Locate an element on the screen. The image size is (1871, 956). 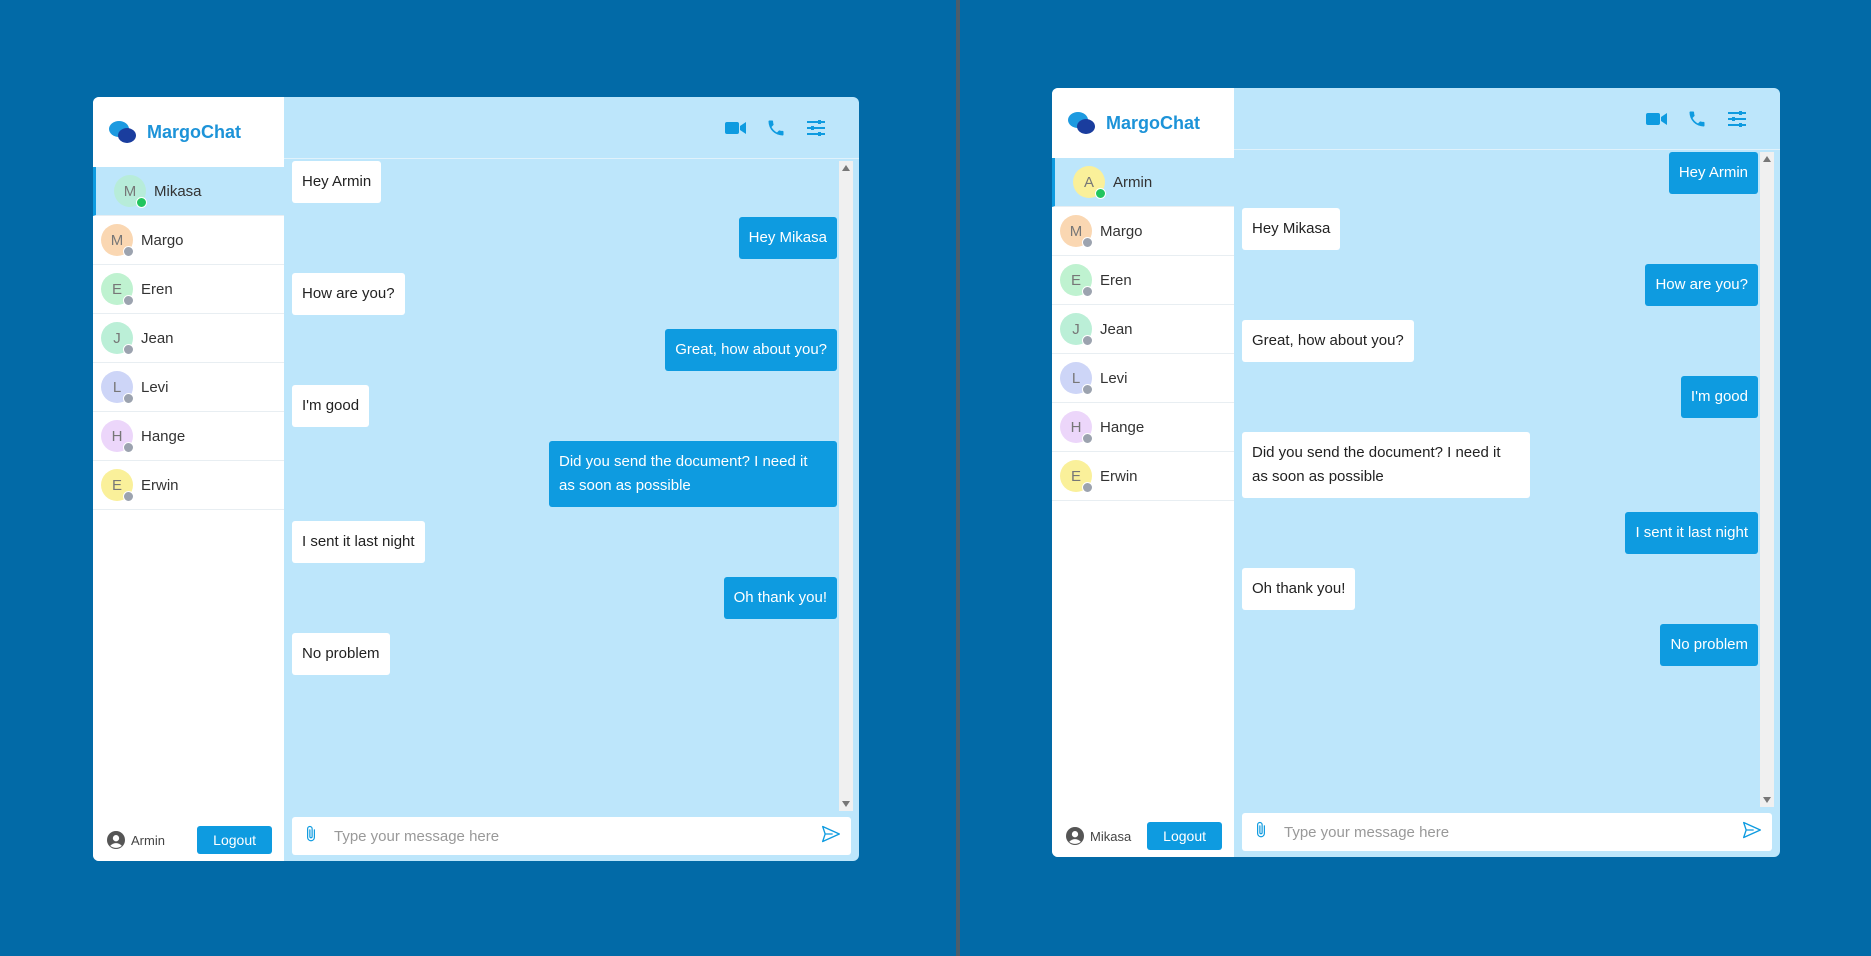
avatar: H is located at coordinates (1076, 427).